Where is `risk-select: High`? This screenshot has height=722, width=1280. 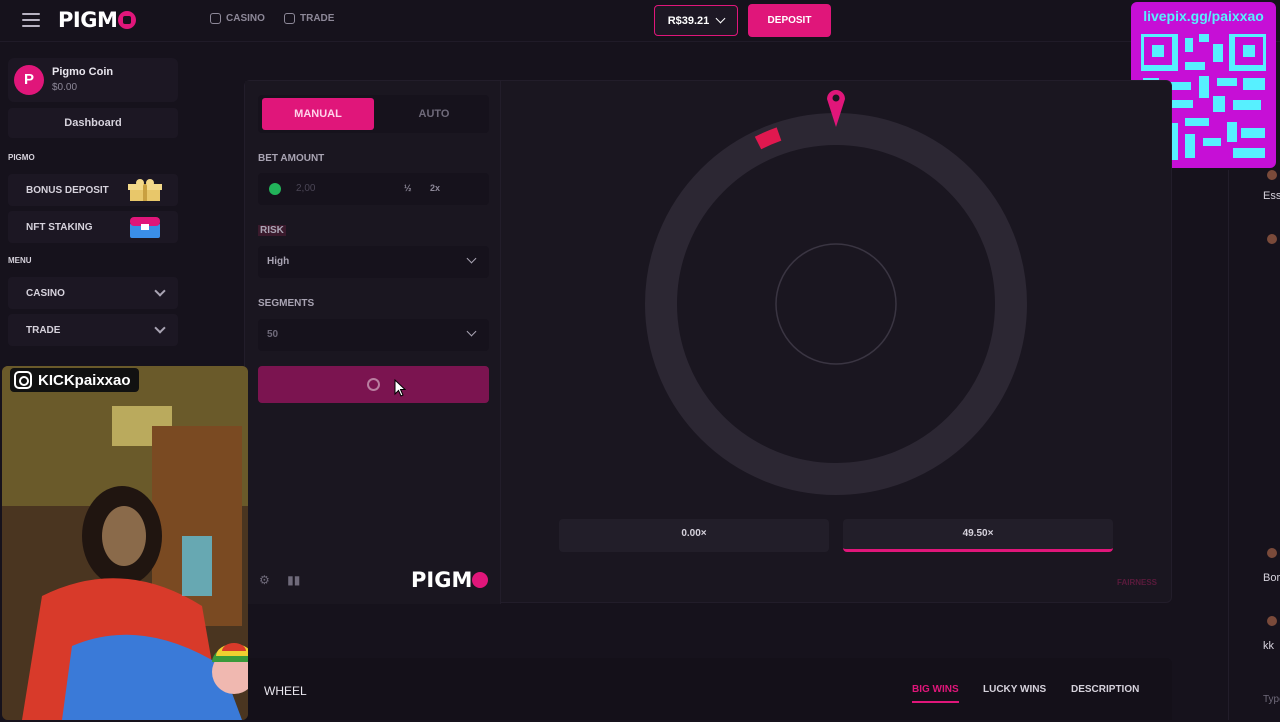 risk-select: High is located at coordinates (373, 262).